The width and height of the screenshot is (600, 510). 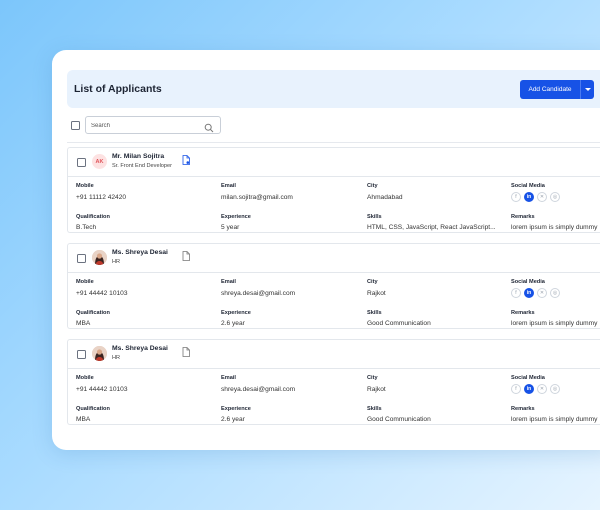 What do you see at coordinates (101, 197) in the screenshot?
I see `mobile-value: +91 11112 42420` at bounding box center [101, 197].